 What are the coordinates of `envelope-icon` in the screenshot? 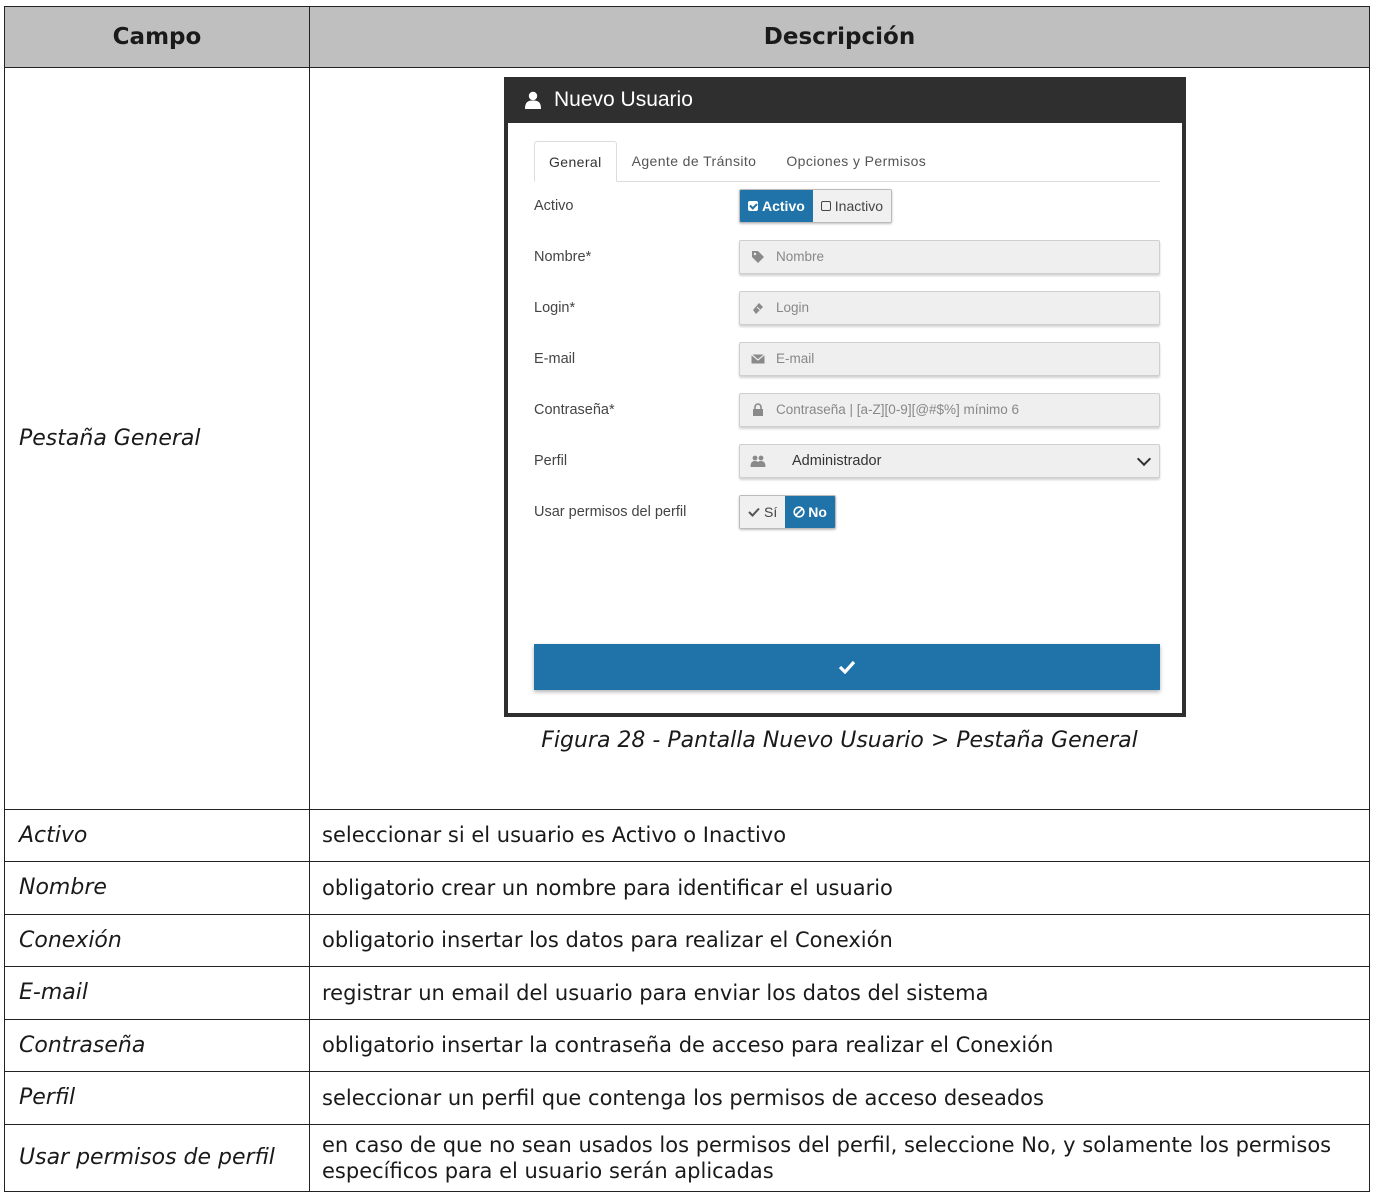 It's located at (758, 358).